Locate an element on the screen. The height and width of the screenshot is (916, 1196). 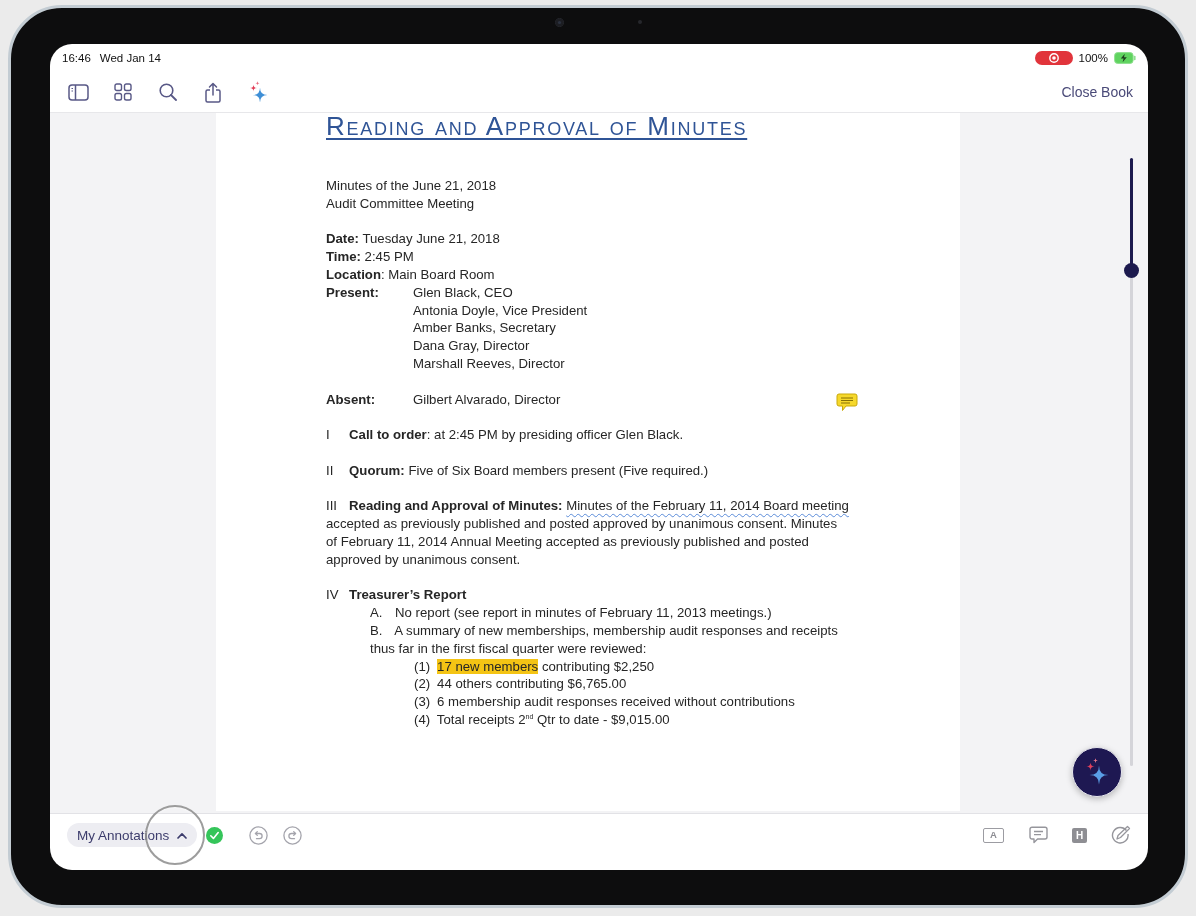
comment-note-icon is located at coordinates (847, 402).